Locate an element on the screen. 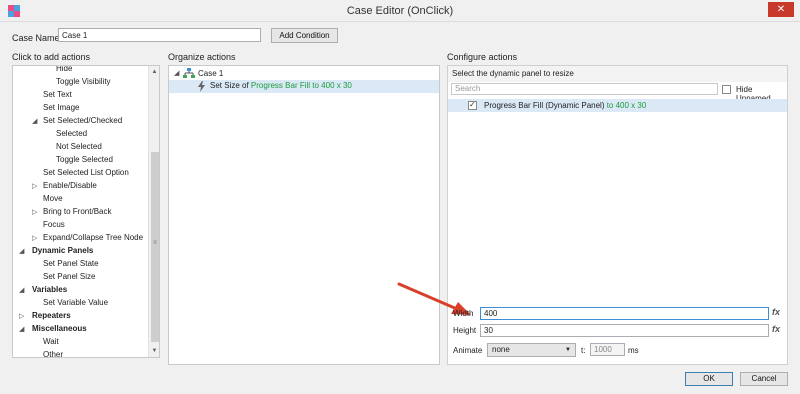 This screenshot has width=800, height=394. panel-item-name: Progress Bar Fill (Dynamic Panel) is located at coordinates (544, 105).